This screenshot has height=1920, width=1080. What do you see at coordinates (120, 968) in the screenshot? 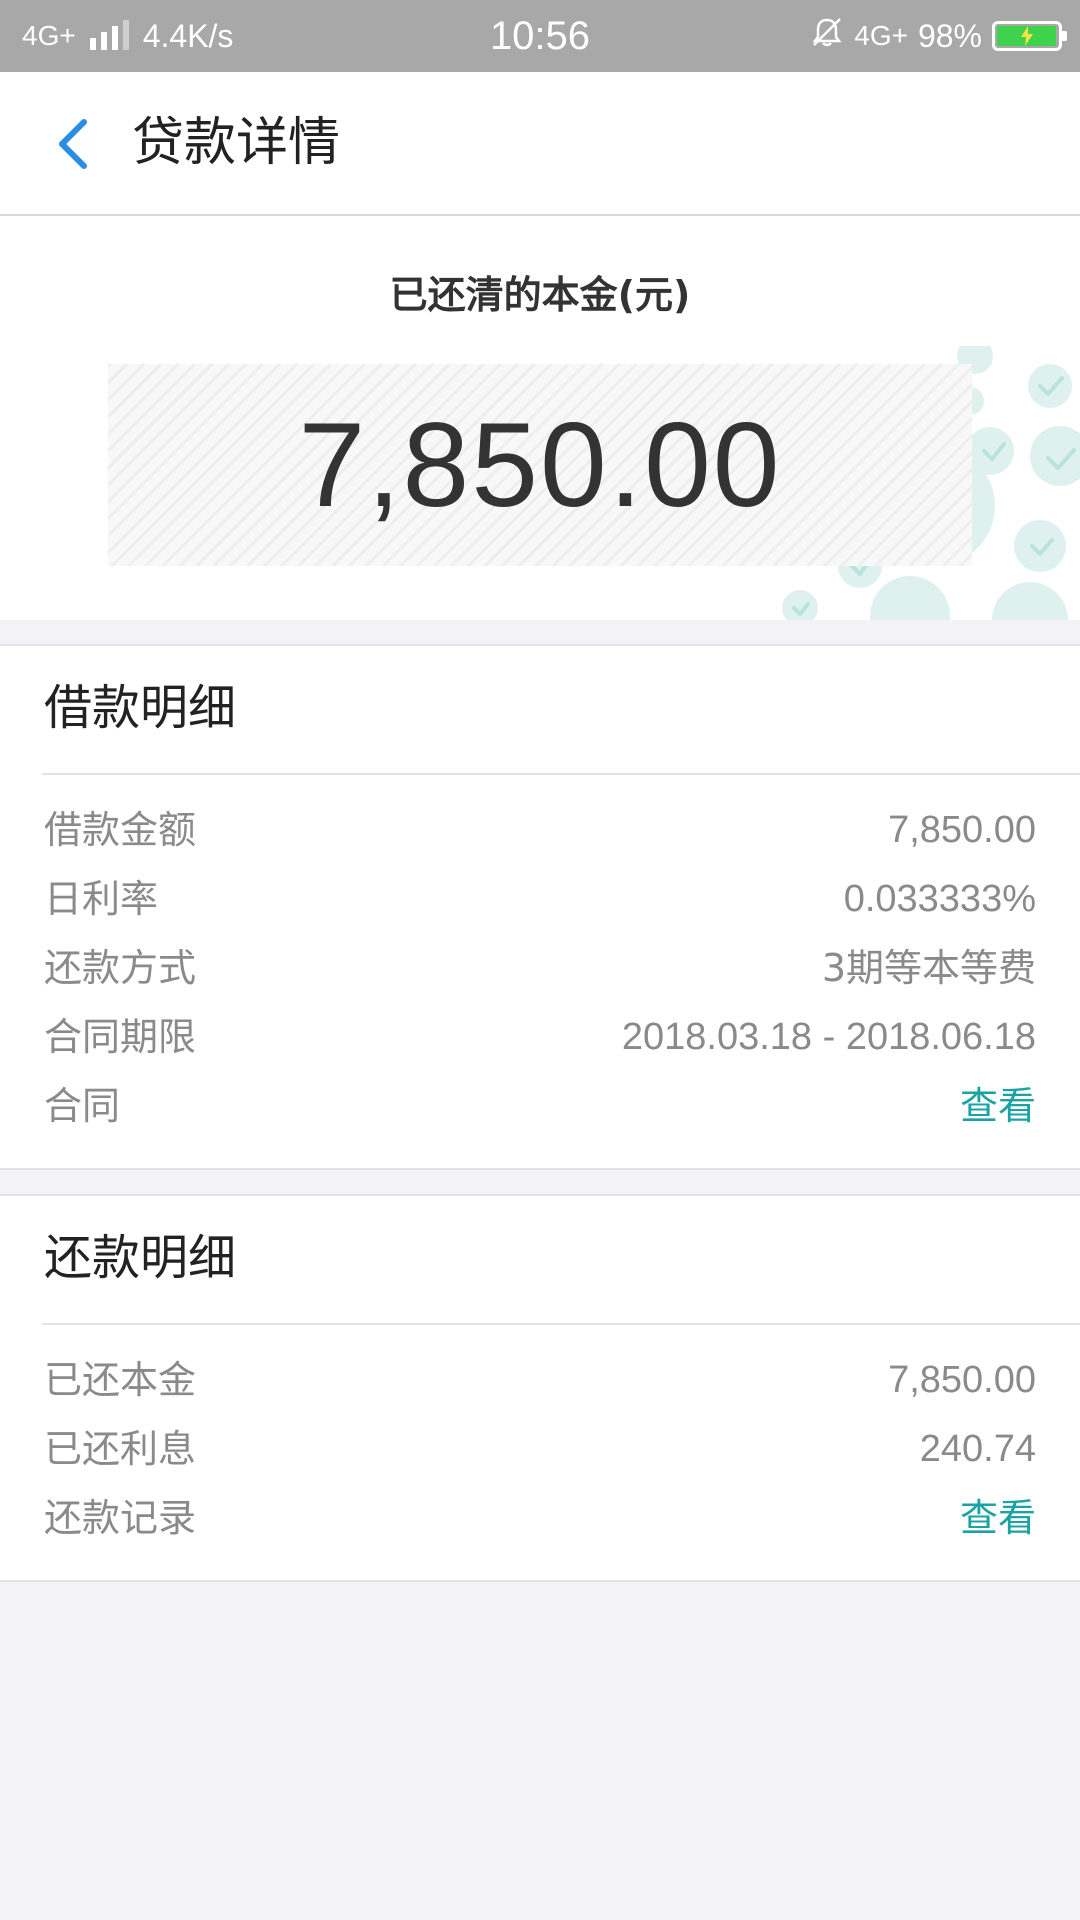
I see `row-label: 还款方式` at bounding box center [120, 968].